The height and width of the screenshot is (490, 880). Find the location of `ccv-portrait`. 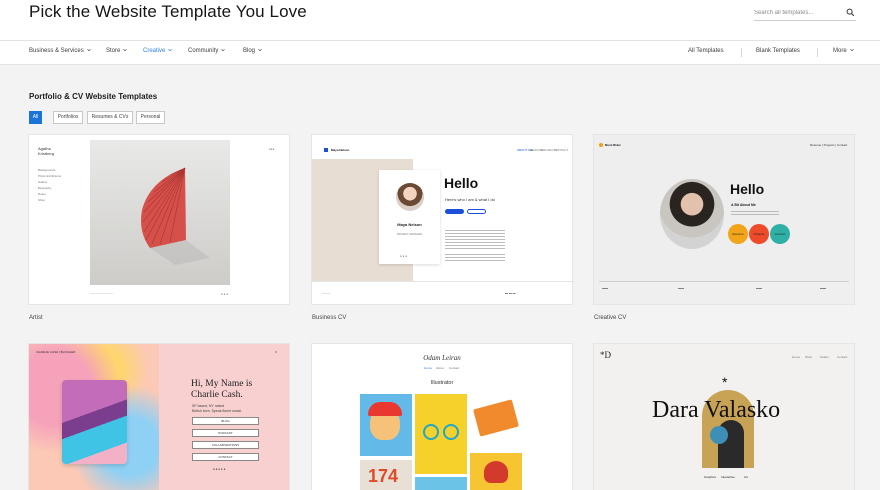

ccv-portrait is located at coordinates (692, 214).